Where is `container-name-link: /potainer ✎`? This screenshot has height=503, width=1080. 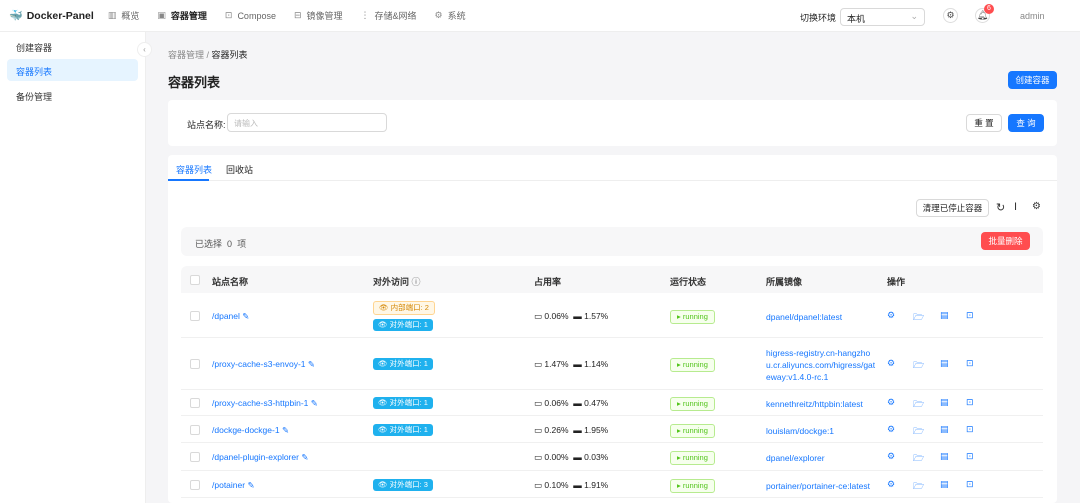 container-name-link: /potainer ✎ is located at coordinates (233, 485).